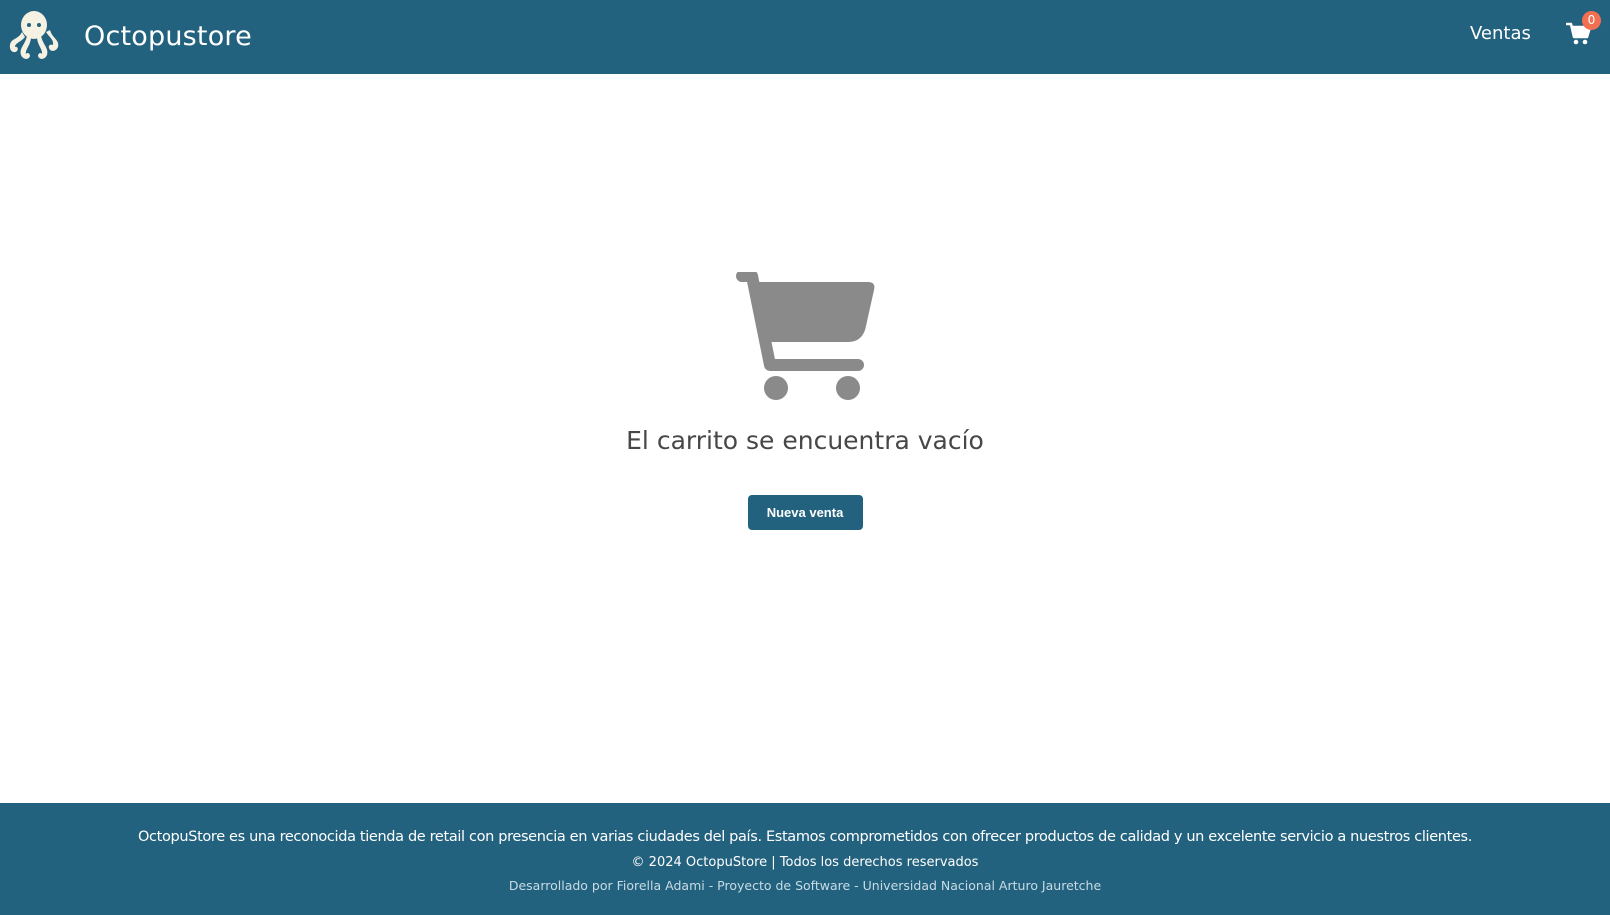 This screenshot has height=915, width=1610. What do you see at coordinates (1591, 20) in the screenshot?
I see `cart-count-badge: 0` at bounding box center [1591, 20].